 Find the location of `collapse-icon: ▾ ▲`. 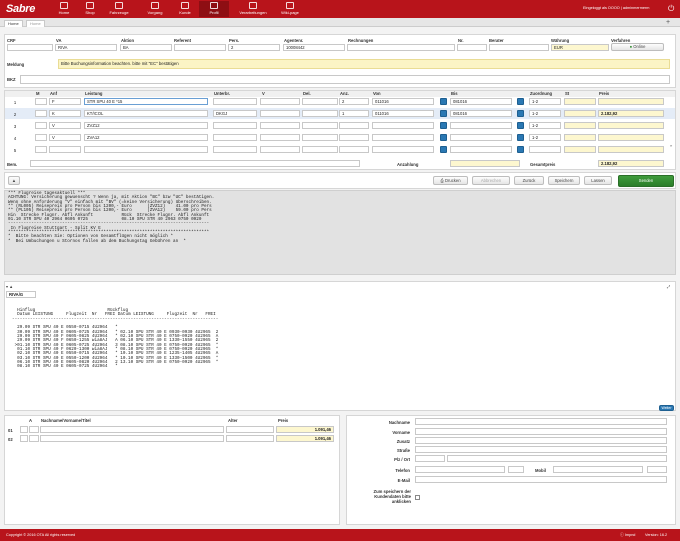

collapse-icon: ▾ ▲ is located at coordinates (9, 286).